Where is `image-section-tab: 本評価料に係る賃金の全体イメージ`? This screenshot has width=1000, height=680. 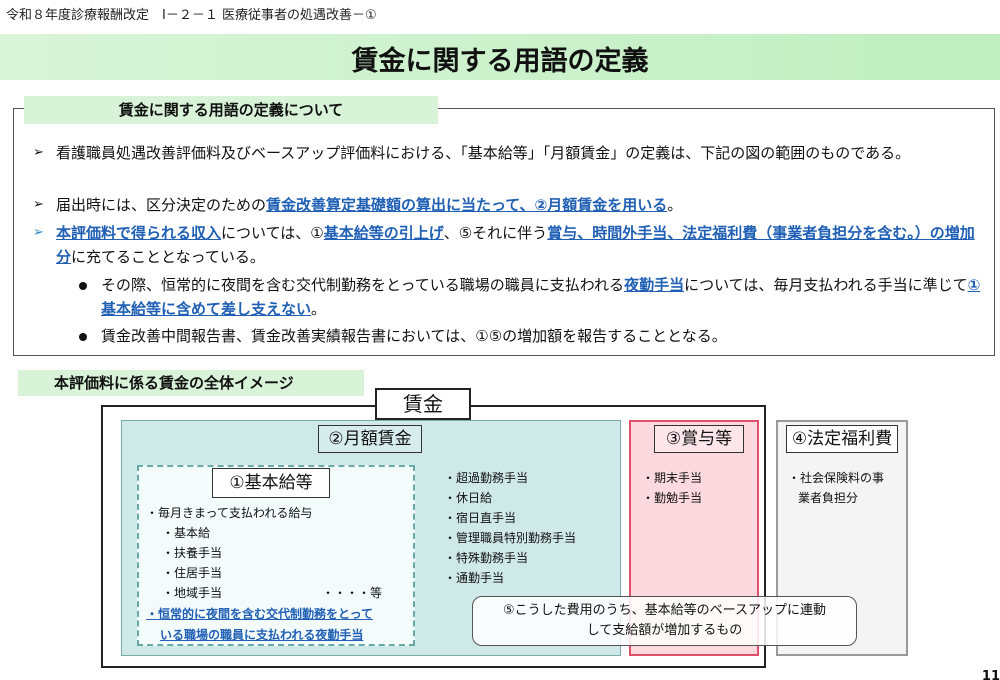
image-section-tab: 本評価料に係る賃金の全体イメージ is located at coordinates (191, 383).